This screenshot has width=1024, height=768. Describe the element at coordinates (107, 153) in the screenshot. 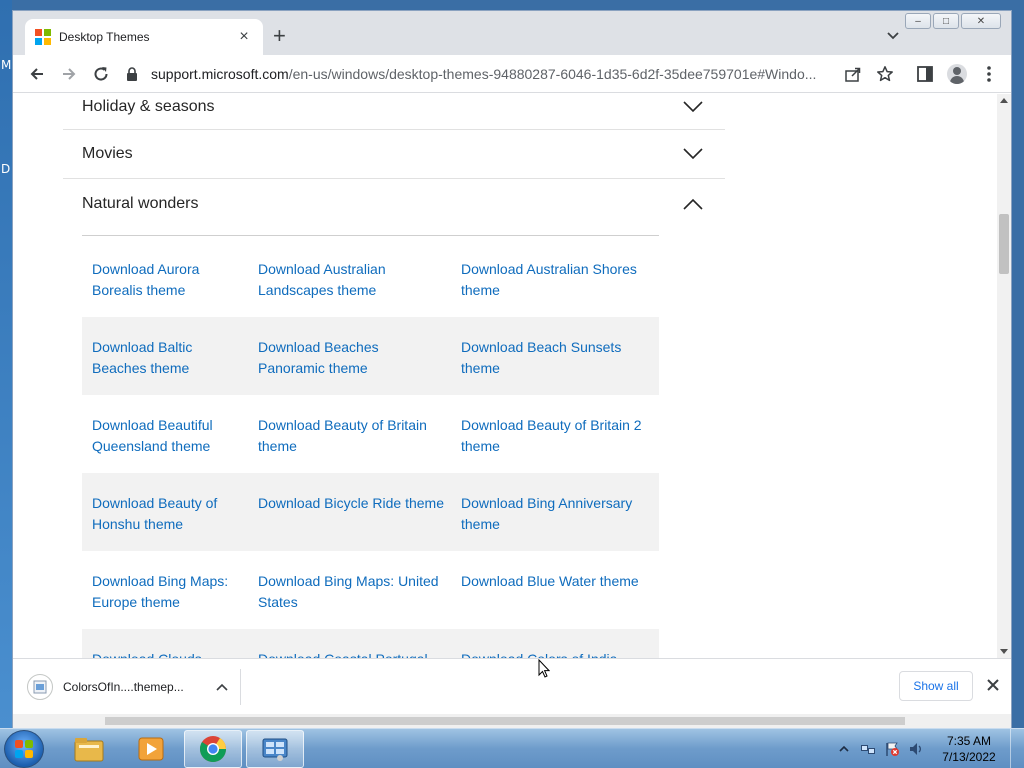

I see `accordion-label: Movies` at that location.